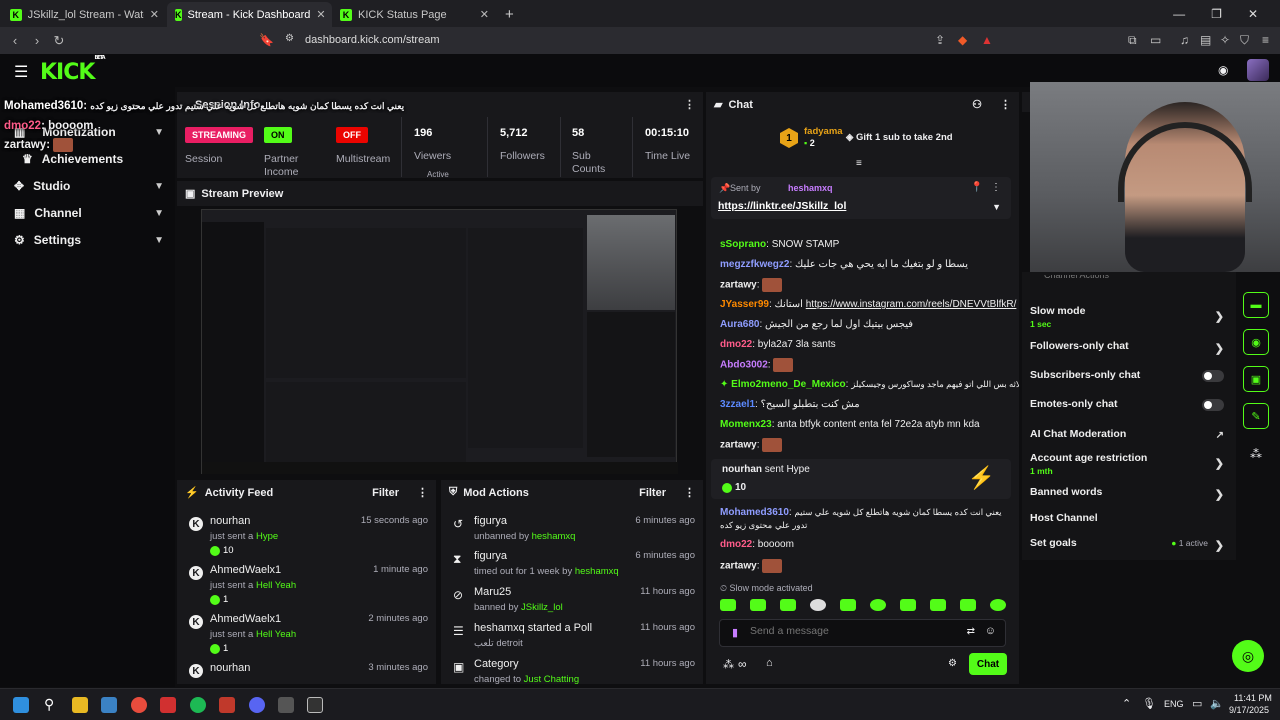 Image resolution: width=1280 pixels, height=720 pixels. Describe the element at coordinates (742, 469) in the screenshot. I see `hype-user: nourhan` at that location.